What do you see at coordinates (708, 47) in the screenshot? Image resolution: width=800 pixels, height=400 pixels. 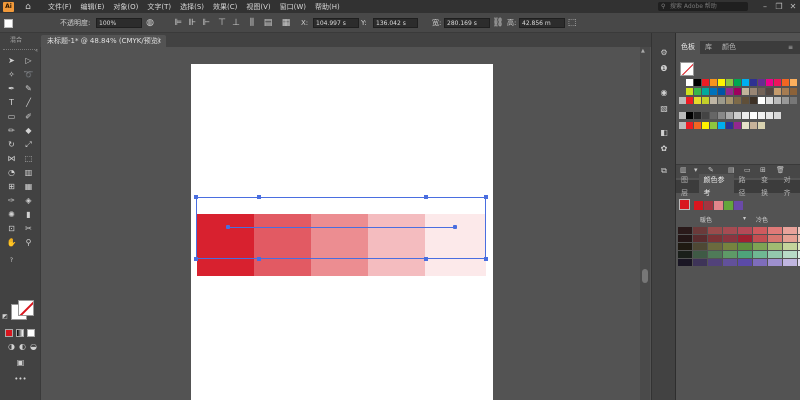 I see `tab-libraries: 库` at bounding box center [708, 47].